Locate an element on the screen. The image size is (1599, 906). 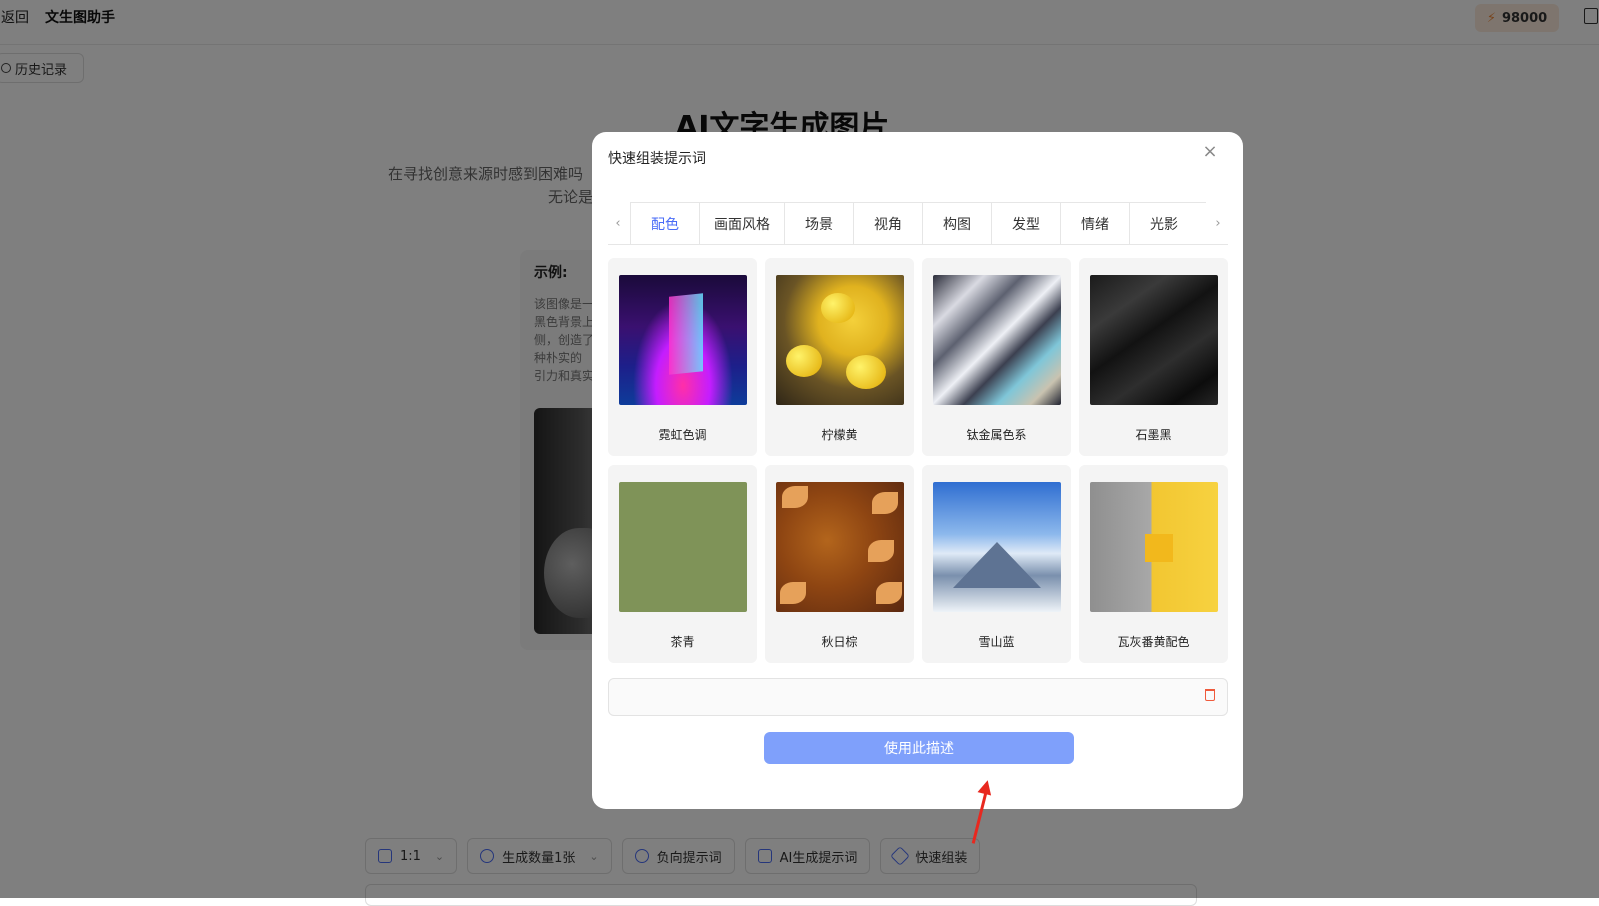
option-card: 霓虹色调 is located at coordinates (682, 357).